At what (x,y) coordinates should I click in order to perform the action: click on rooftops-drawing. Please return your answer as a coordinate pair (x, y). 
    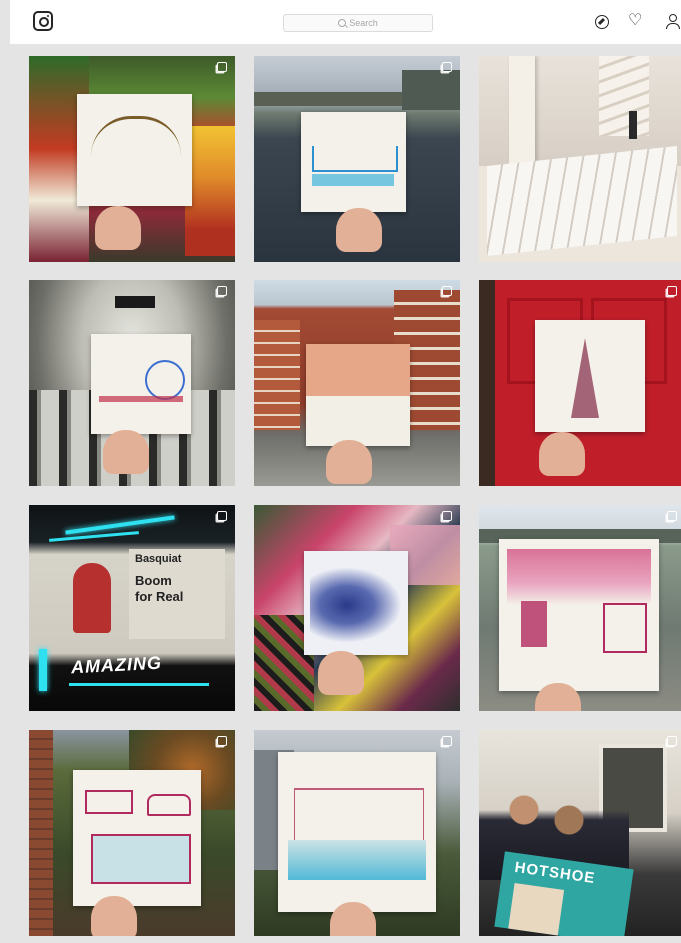
    Looking at the image, I should click on (358, 370).